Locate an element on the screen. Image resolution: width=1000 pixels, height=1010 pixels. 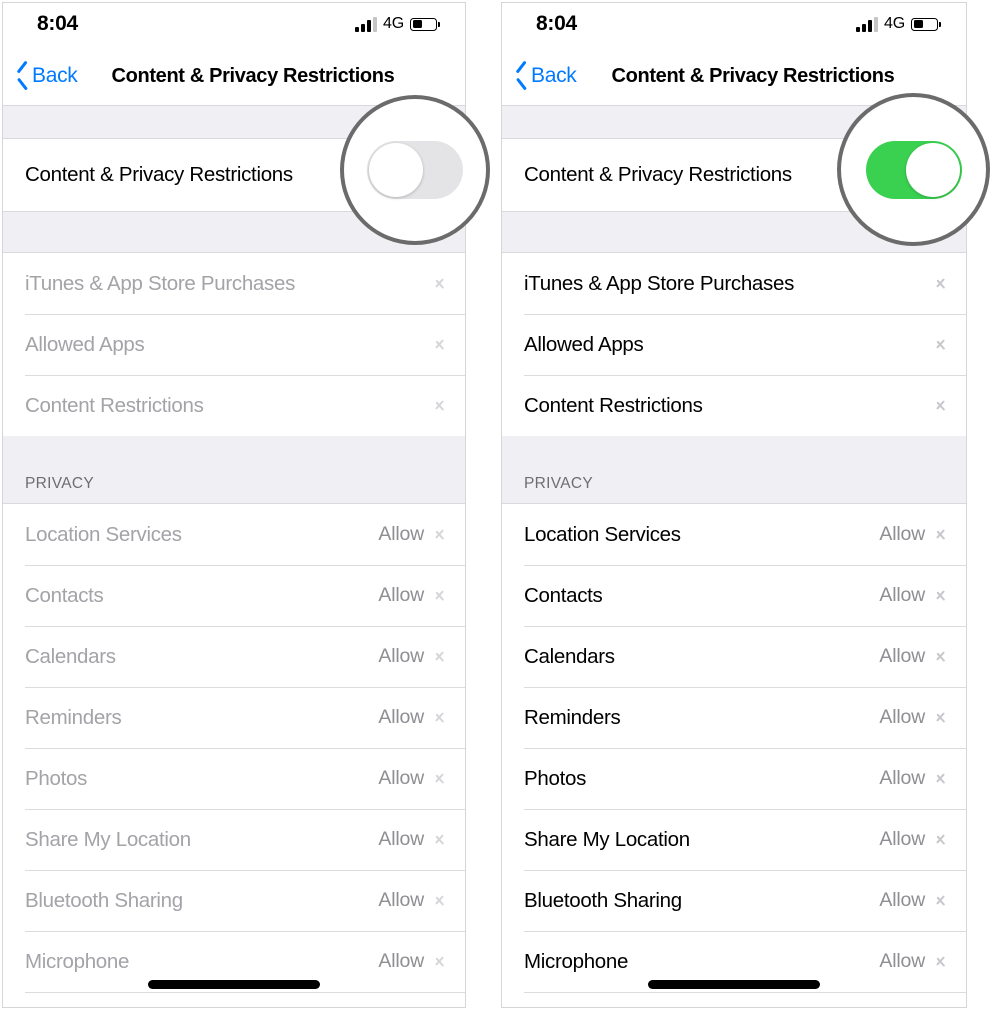
row-label: Calendars is located at coordinates (70, 656).